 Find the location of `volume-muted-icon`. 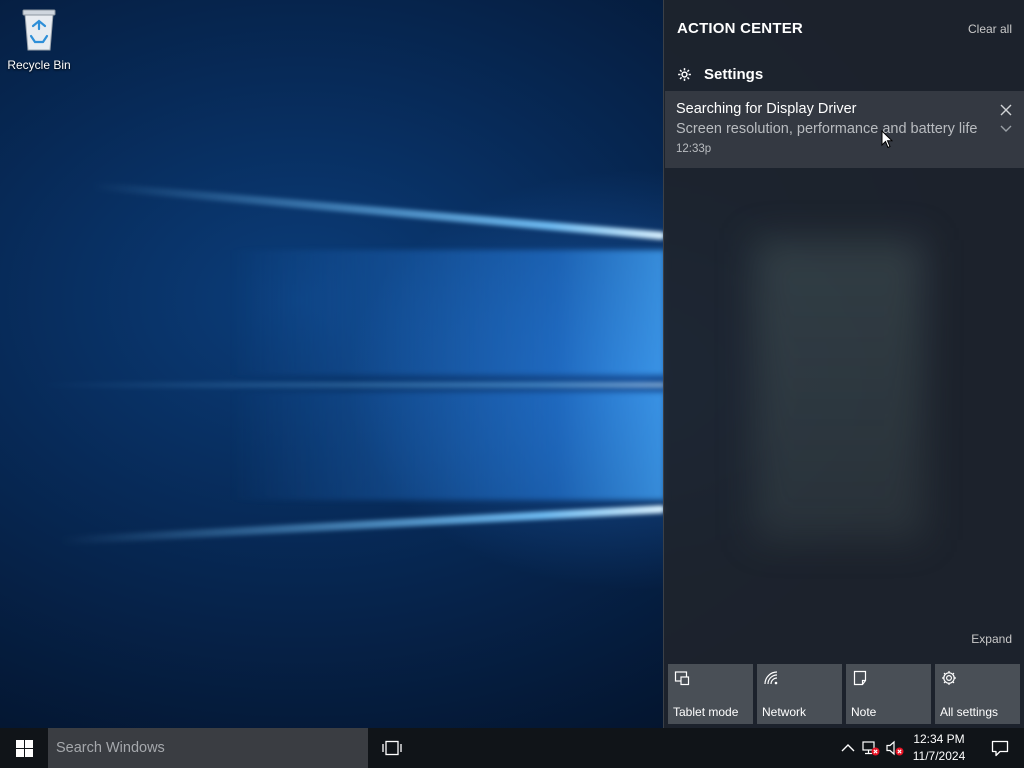

volume-muted-icon is located at coordinates (895, 748).